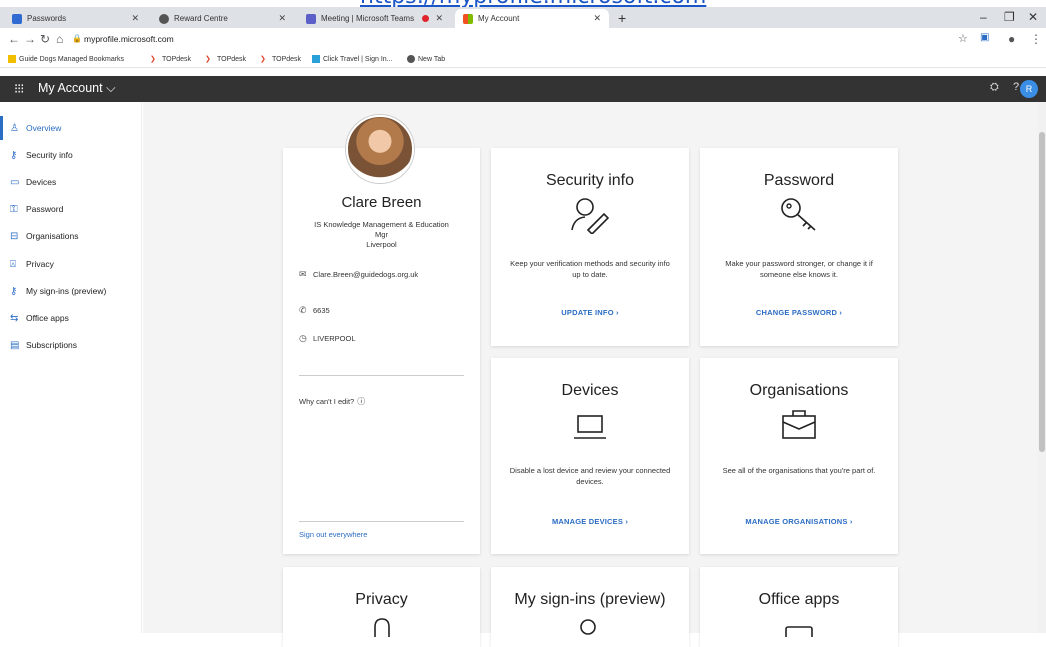 The width and height of the screenshot is (1046, 647). Describe the element at coordinates (225, 59) in the screenshot. I see `bookmark-topdesk-2: ❯ TOPdesk` at that location.